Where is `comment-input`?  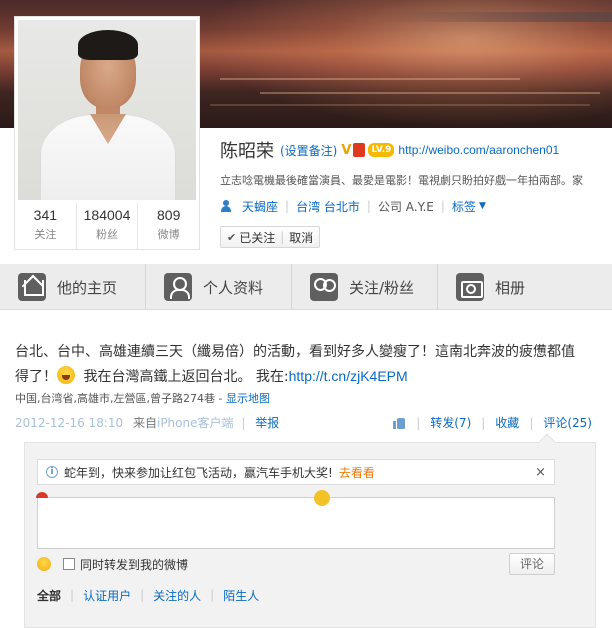
comment-input is located at coordinates (296, 523).